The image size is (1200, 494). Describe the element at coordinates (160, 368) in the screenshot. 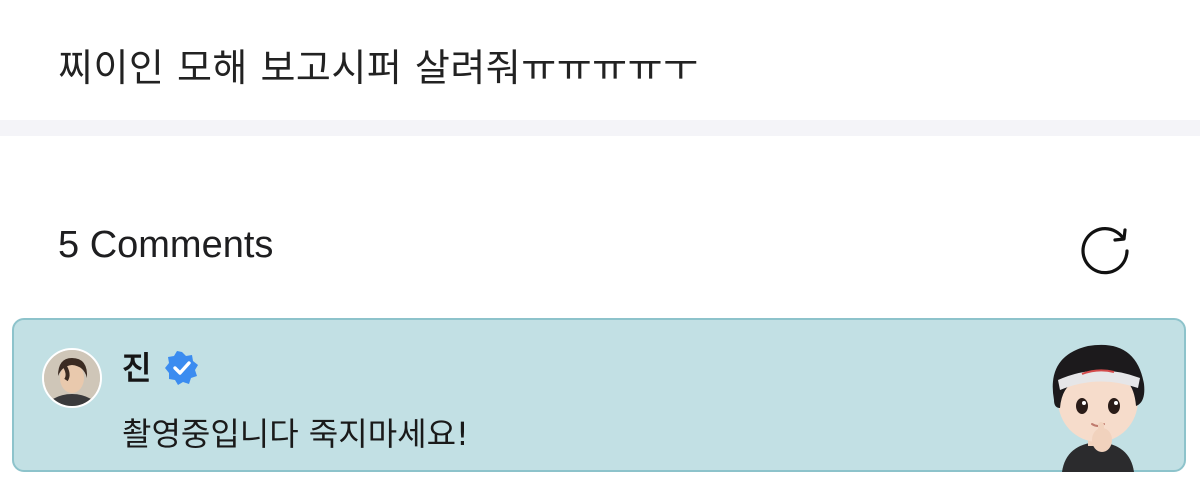

I see `author-row: 진` at that location.